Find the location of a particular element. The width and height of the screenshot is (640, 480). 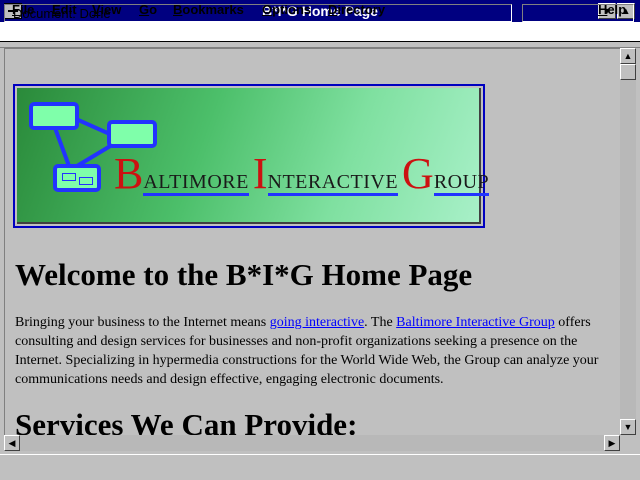

services-heading: Services We Can Provide: is located at coordinates (186, 421).